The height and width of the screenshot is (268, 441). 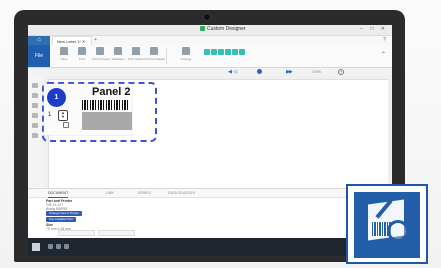 What do you see at coordinates (110, 193) in the screenshot?
I see `tab-link: LINK` at bounding box center [110, 193].